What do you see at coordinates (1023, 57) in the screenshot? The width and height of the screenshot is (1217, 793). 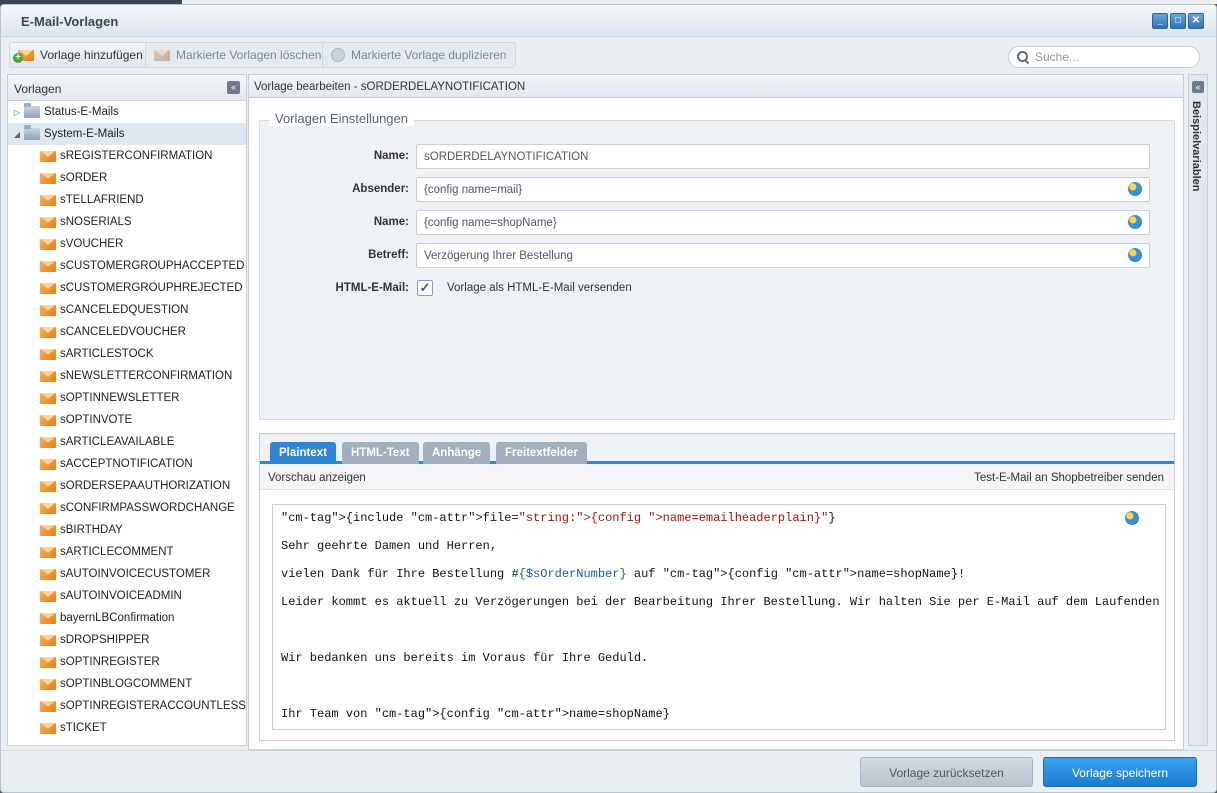 I see `search-icon` at bounding box center [1023, 57].